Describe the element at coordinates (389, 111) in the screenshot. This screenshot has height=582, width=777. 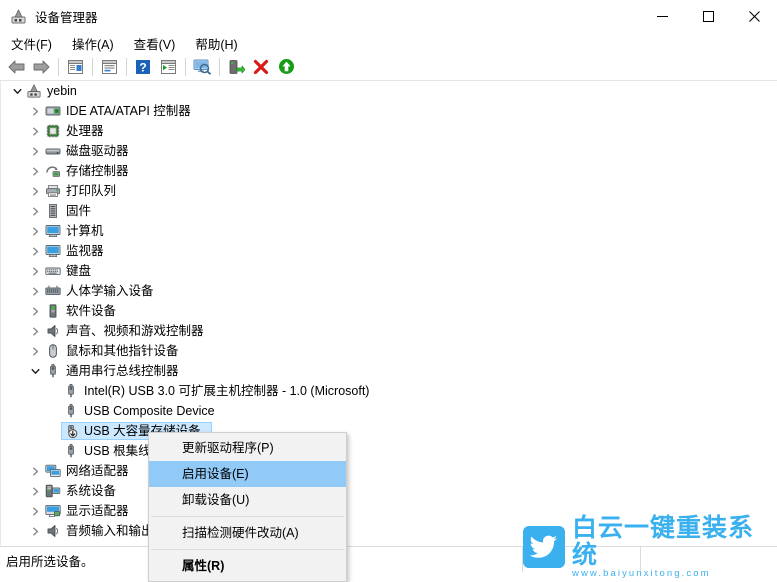
I see `tree-item-0: IDE ATA/ATAPI 控制器` at that location.